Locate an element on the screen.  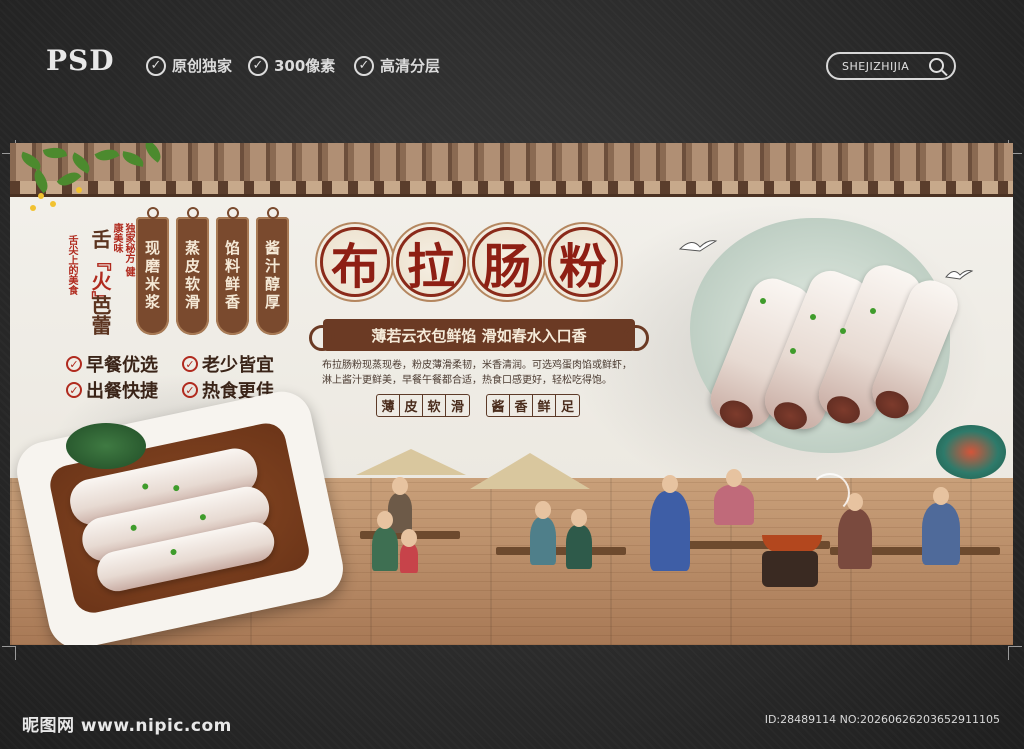
slogan-text: 薄若云衣包鲜馅 滑如春水入口香 is located at coordinates (479, 335).